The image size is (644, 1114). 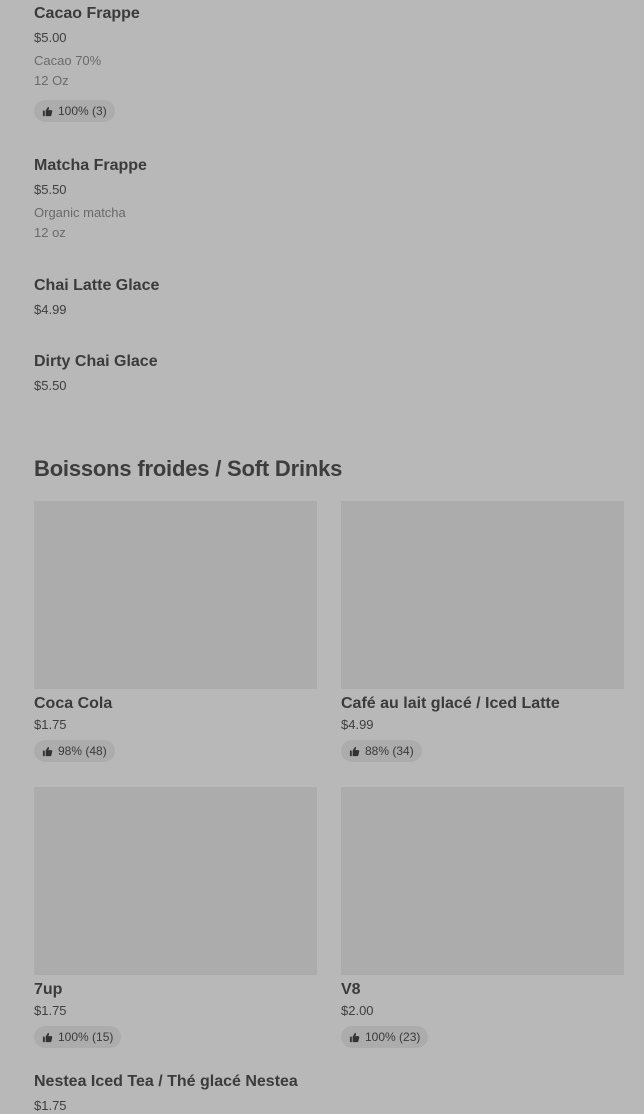 I want to click on rating-badge: 100% (23), so click(x=385, y=1037).